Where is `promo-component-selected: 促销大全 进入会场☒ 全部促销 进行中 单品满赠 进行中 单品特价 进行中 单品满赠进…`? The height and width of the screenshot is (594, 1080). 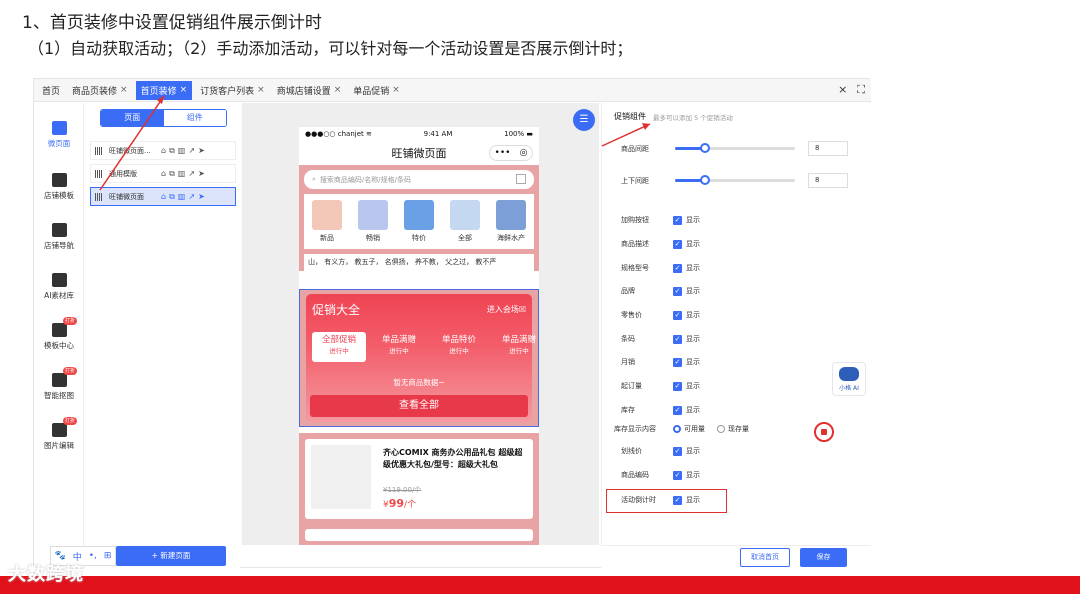 promo-component-selected: 促销大全 进入会场☒ 全部促销 进行中 单品满赠 进行中 单品特价 进行中 单品满赠进… is located at coordinates (419, 358).